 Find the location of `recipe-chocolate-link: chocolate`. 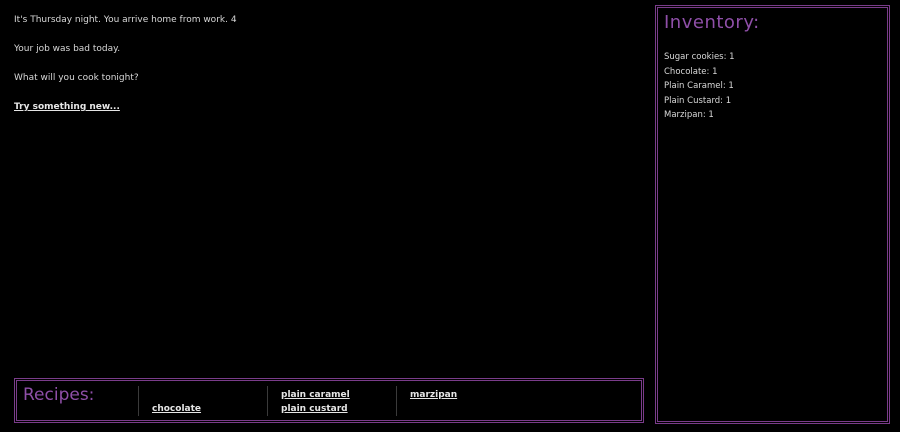

recipe-chocolate-link: chocolate is located at coordinates (176, 409).